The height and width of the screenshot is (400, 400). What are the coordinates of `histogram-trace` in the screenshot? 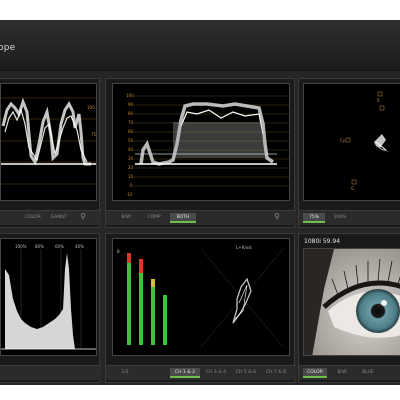 It's located at (48, 299).